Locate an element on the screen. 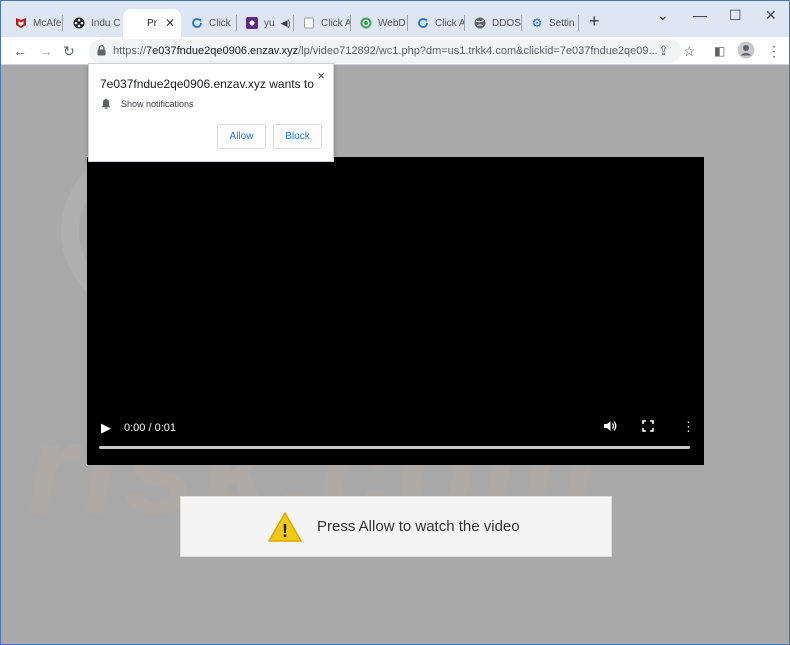 The width and height of the screenshot is (790, 645). permission-item: Show notifications is located at coordinates (147, 103).